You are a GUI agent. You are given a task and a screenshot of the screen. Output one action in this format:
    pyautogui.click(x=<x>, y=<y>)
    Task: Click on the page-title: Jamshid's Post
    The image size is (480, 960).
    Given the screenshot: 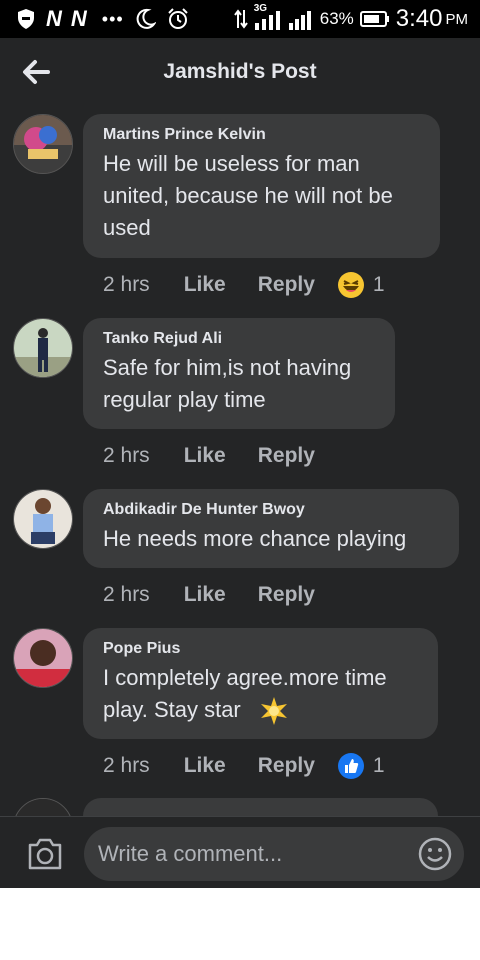 What is the action you would take?
    pyautogui.click(x=240, y=71)
    